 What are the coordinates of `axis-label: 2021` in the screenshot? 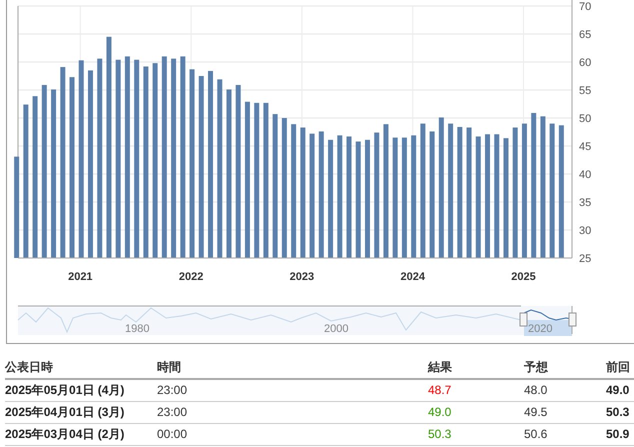 It's located at (80, 277).